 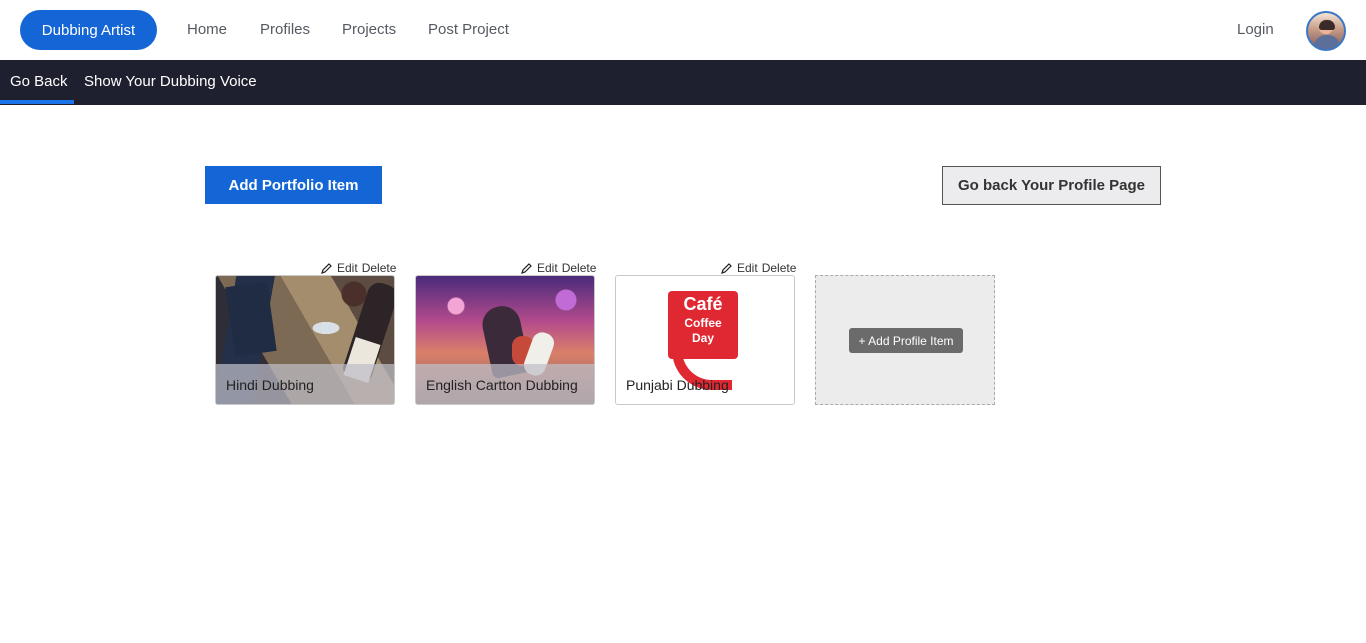 I want to click on portfolio-card: Hindi Dubbing, so click(x=305, y=340).